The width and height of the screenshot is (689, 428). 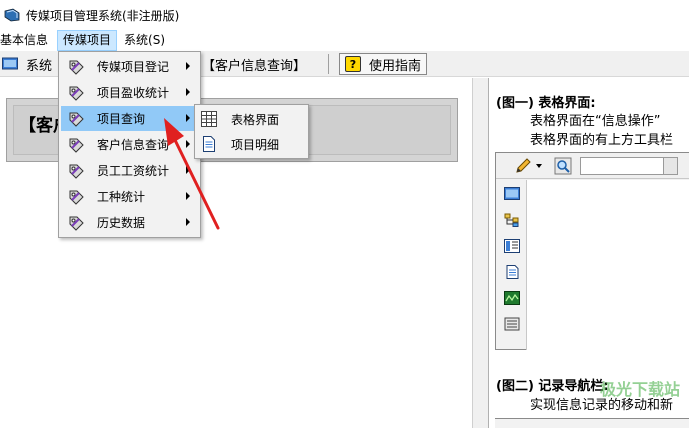 What do you see at coordinates (121, 197) in the screenshot?
I see `menu-item-label: 工种统计` at bounding box center [121, 197].